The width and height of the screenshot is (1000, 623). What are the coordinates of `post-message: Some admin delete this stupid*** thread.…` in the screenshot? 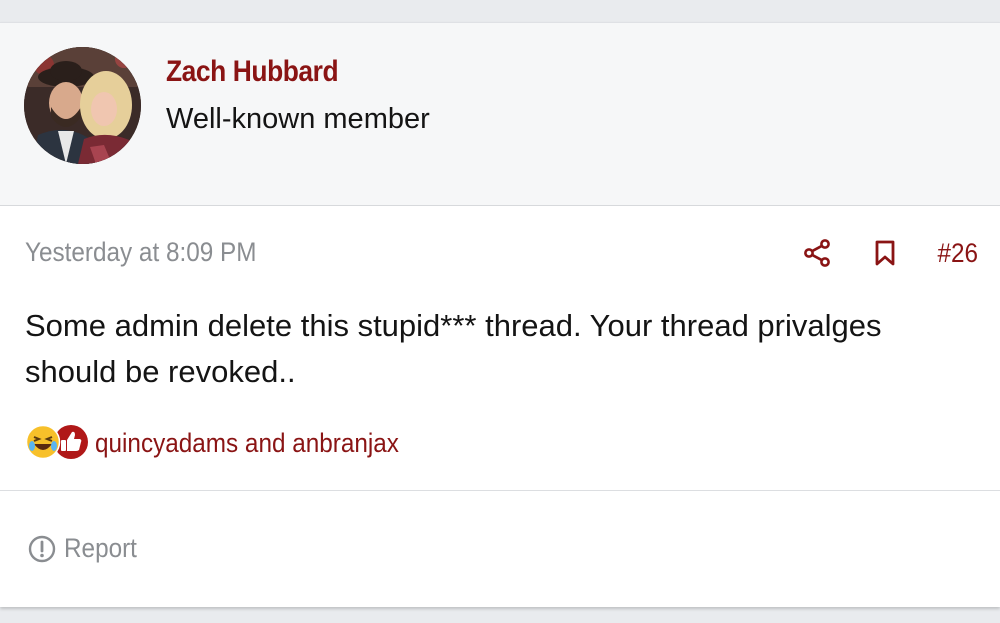 It's located at (453, 348).